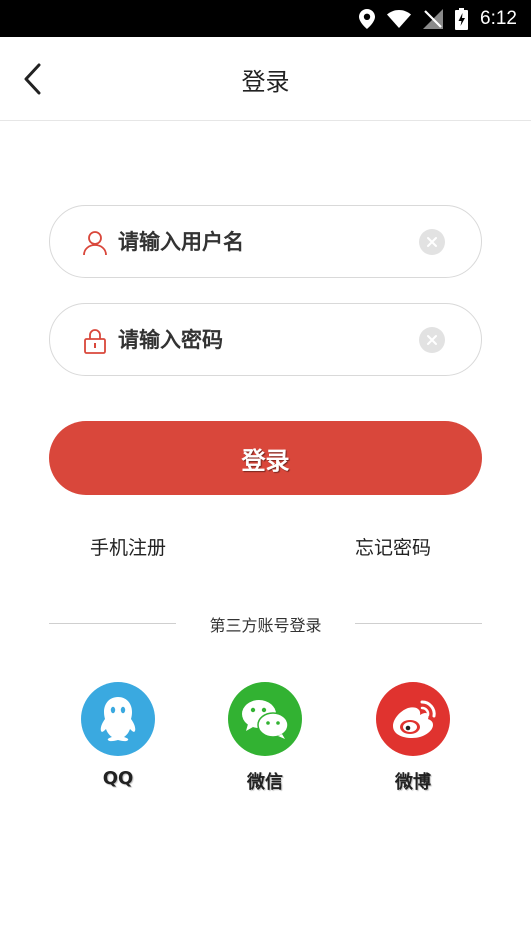  What do you see at coordinates (498, 18) in the screenshot?
I see `status-time: 6:12` at bounding box center [498, 18].